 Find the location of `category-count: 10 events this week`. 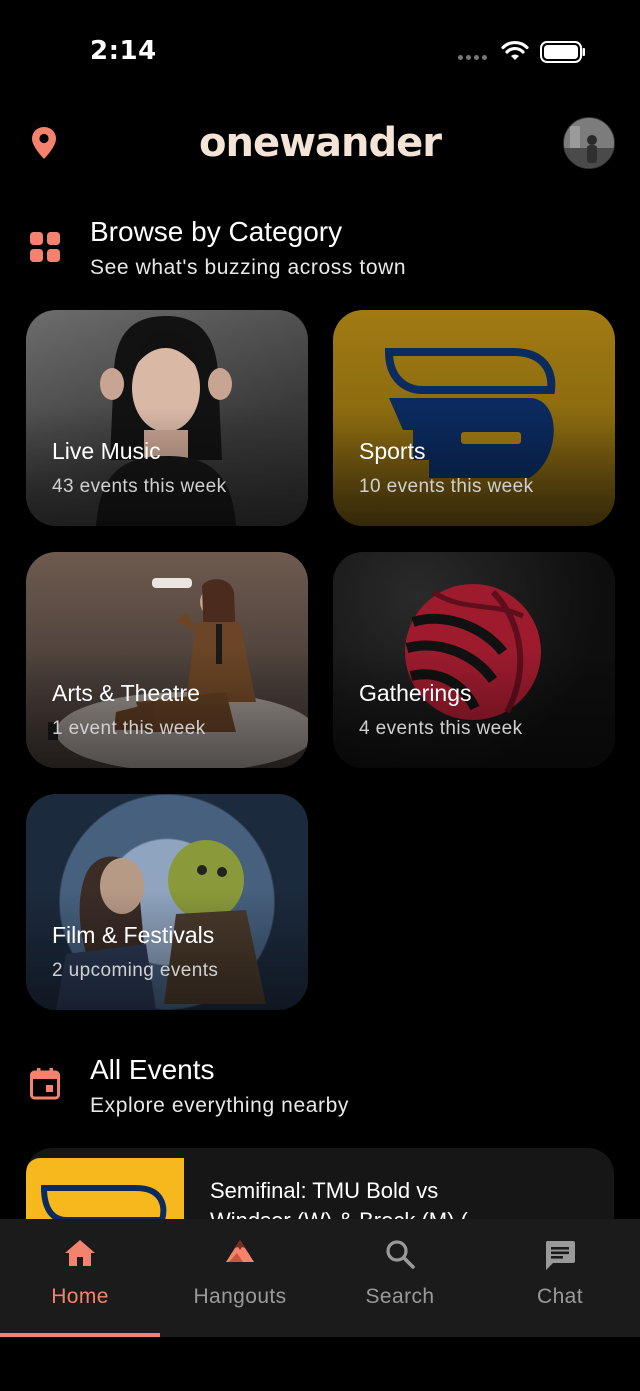

category-count: 10 events this week is located at coordinates (446, 486).